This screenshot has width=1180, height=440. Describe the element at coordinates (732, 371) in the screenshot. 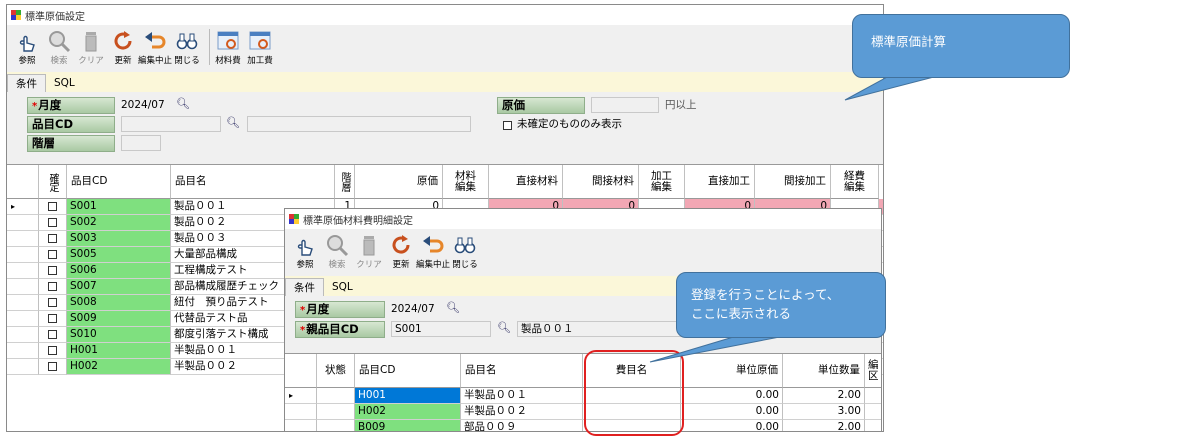

I see `col-unit-cost: 単位原価` at that location.